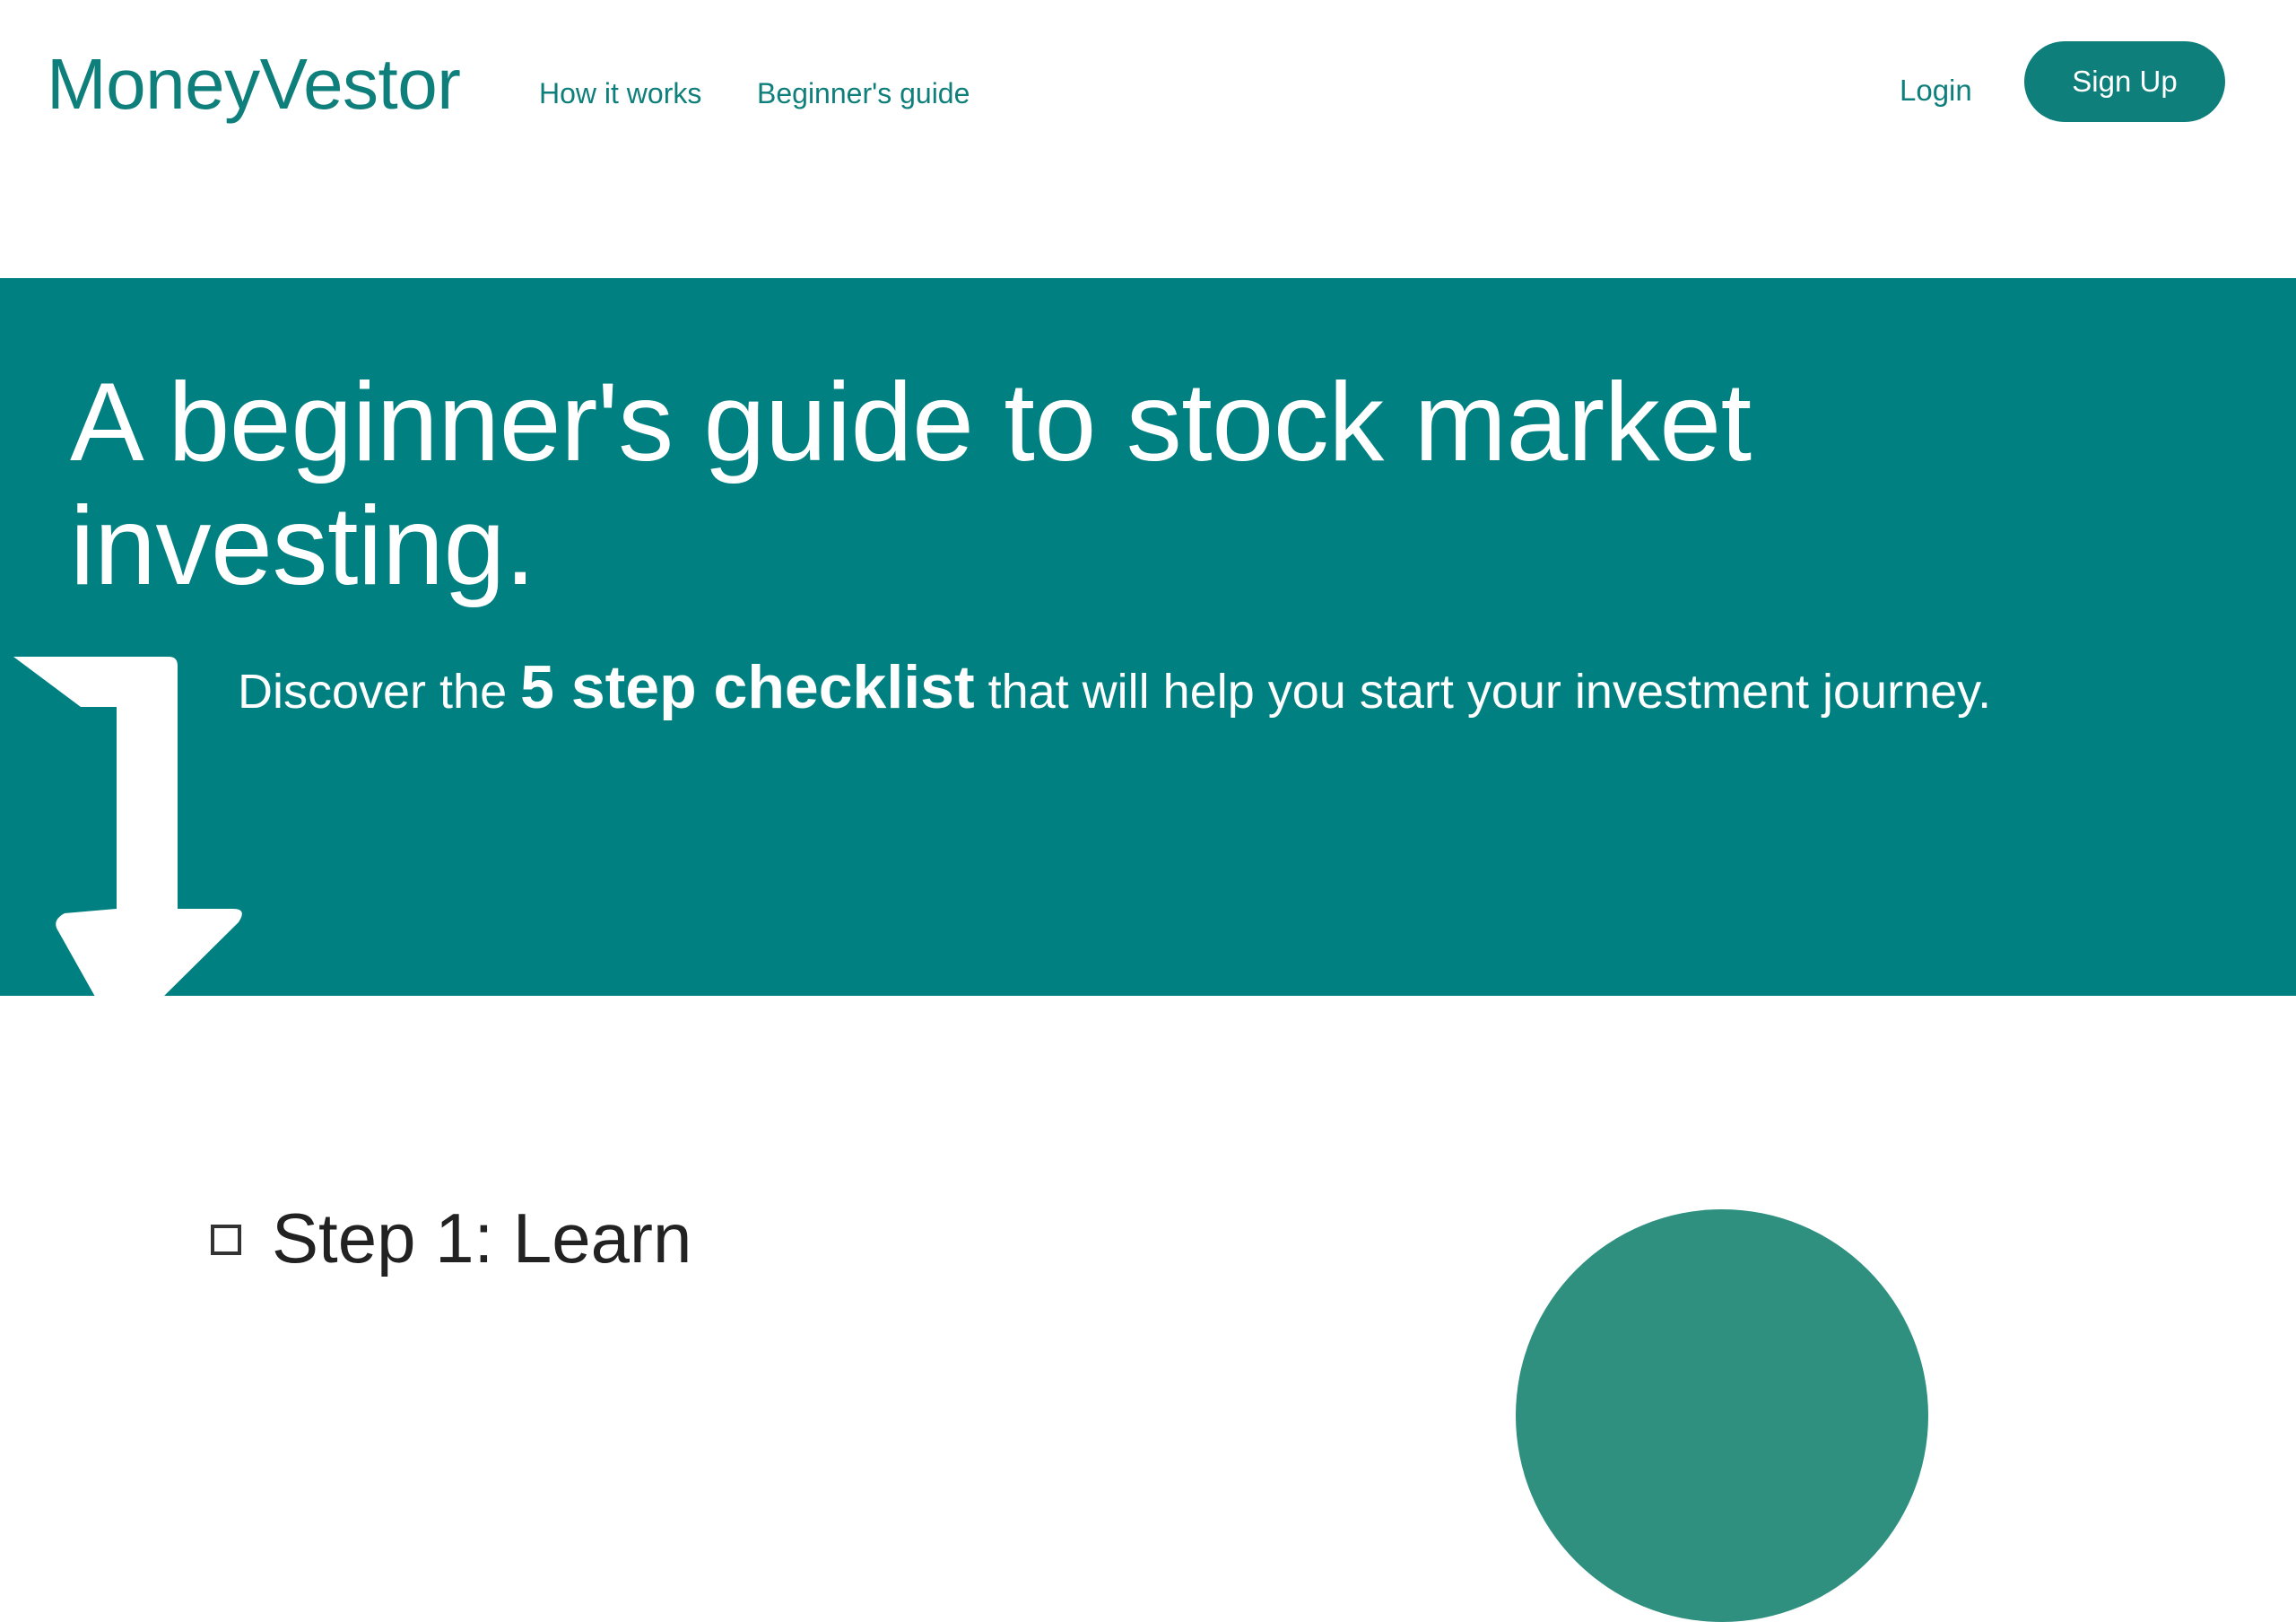  I want to click on step-title: Step 1: Learn, so click(482, 1239).